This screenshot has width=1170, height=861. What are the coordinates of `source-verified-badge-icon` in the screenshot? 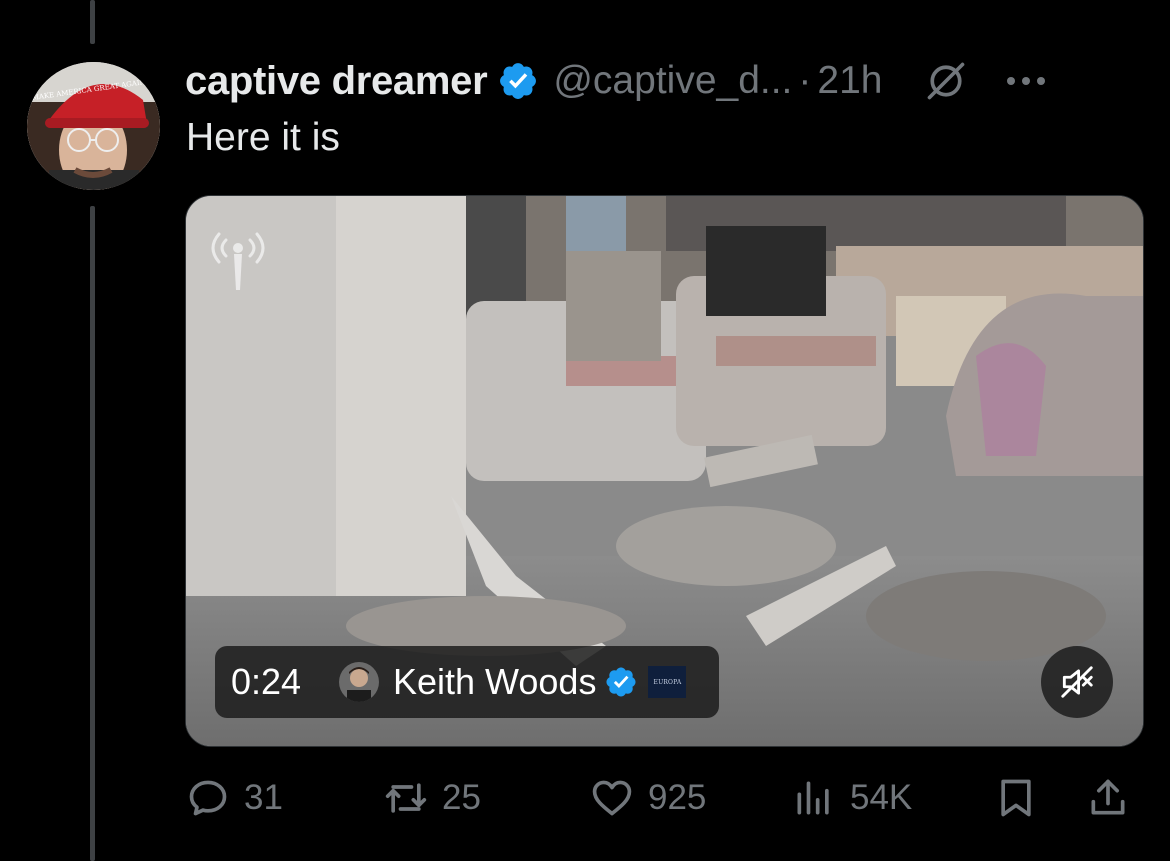 It's located at (621, 682).